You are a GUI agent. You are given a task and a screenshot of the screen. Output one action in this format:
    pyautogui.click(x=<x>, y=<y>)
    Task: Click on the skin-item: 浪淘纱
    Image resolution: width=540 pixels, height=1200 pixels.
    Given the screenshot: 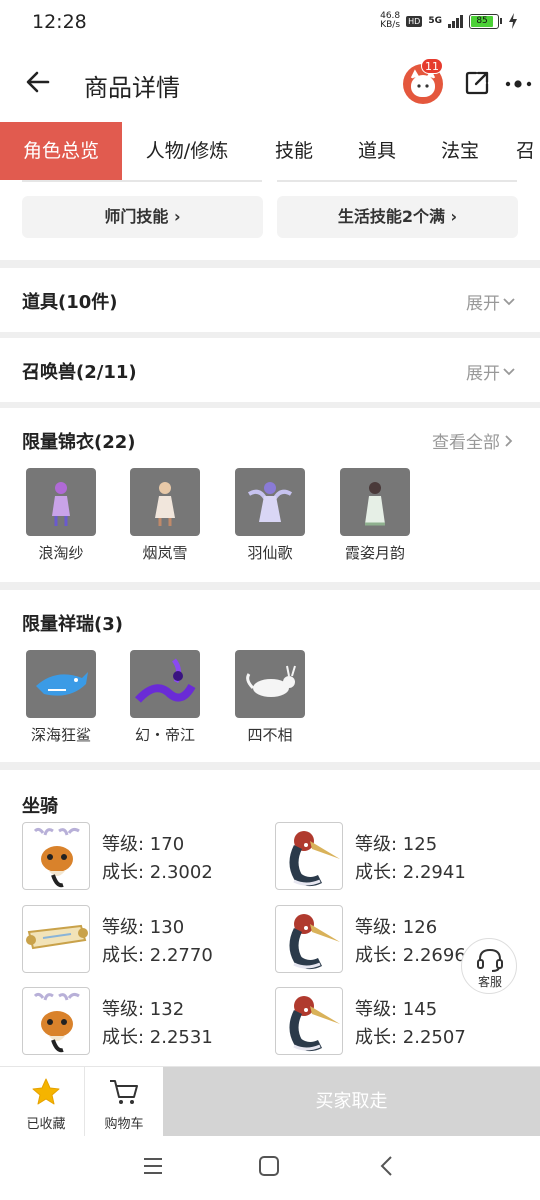 What is the action you would take?
    pyautogui.click(x=61, y=515)
    